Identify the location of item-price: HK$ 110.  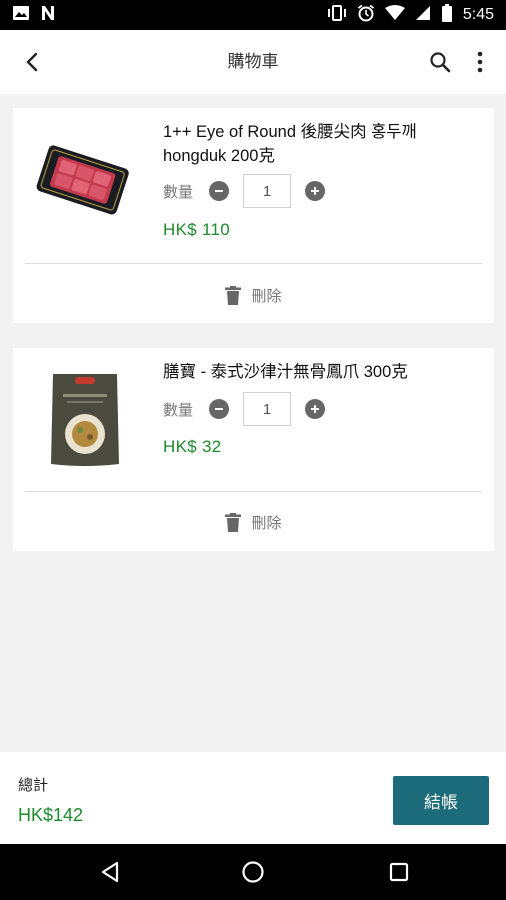
(196, 229).